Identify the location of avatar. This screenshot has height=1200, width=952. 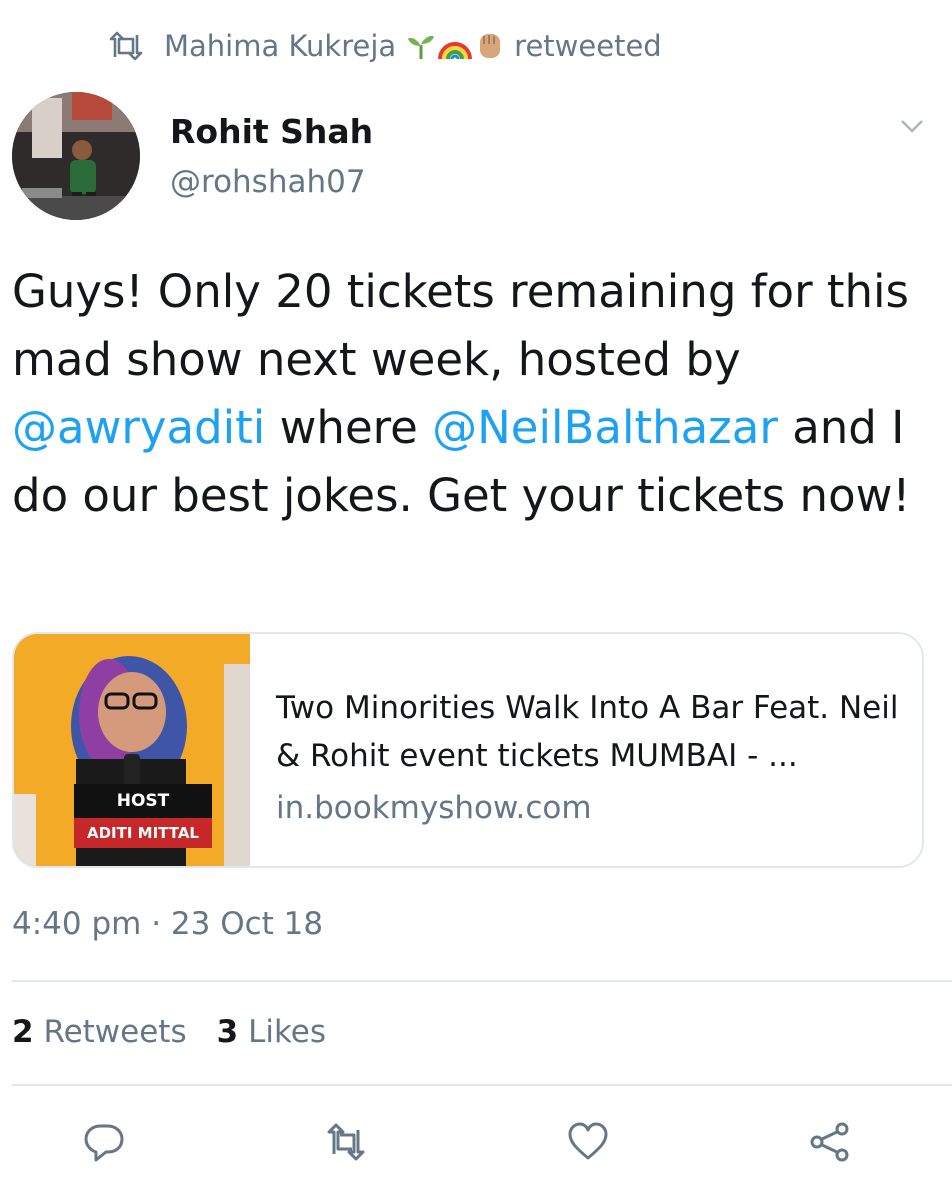
(76, 156).